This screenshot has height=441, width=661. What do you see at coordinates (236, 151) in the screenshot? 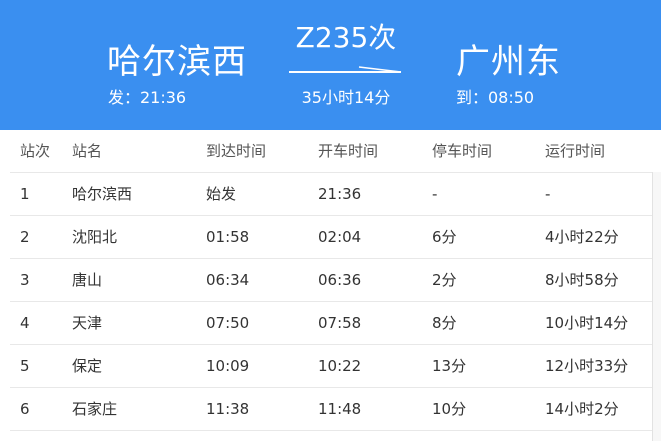
I see `col-header-arrival: 到达时间` at bounding box center [236, 151].